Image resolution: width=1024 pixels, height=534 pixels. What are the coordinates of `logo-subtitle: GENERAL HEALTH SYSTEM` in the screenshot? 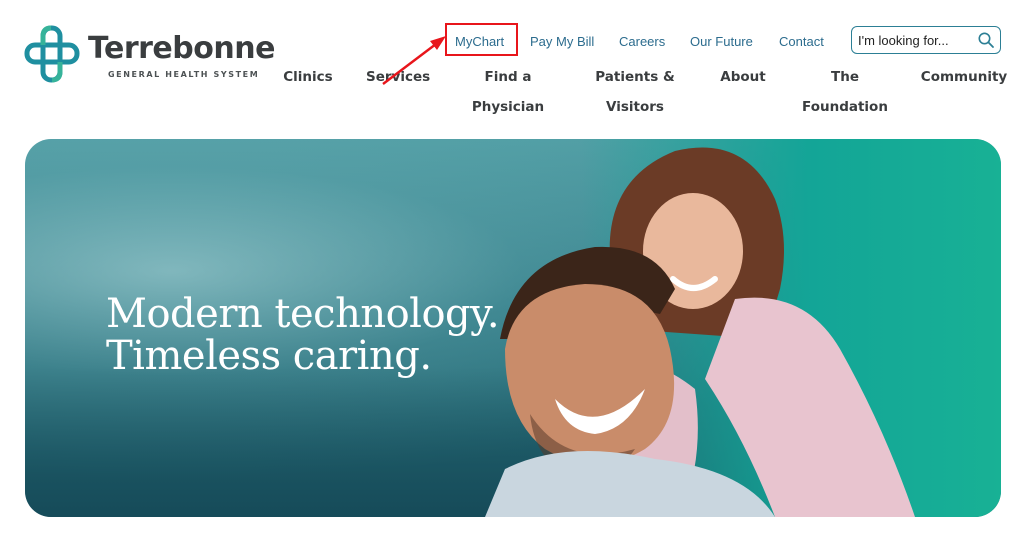 It's located at (184, 74).